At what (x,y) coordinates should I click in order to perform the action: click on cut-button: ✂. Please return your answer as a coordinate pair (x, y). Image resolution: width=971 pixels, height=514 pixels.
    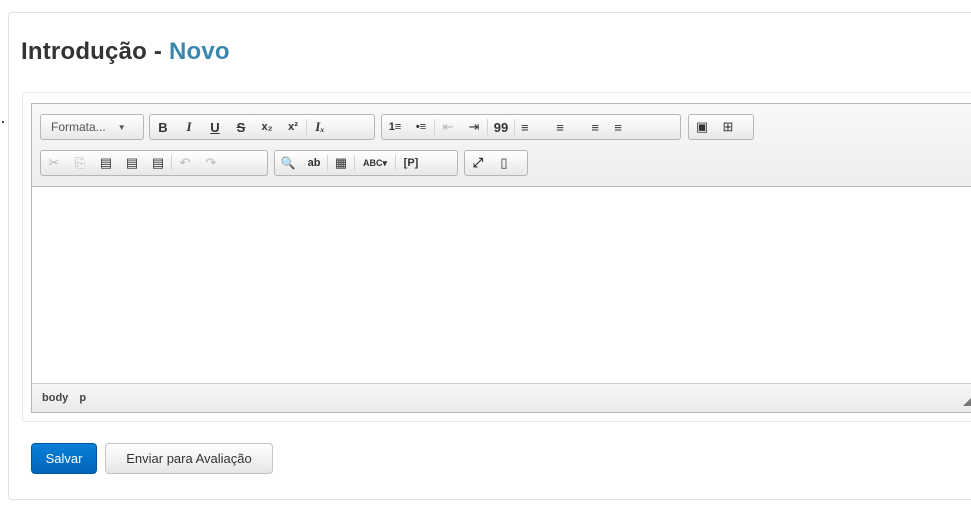
    Looking at the image, I should click on (54, 163).